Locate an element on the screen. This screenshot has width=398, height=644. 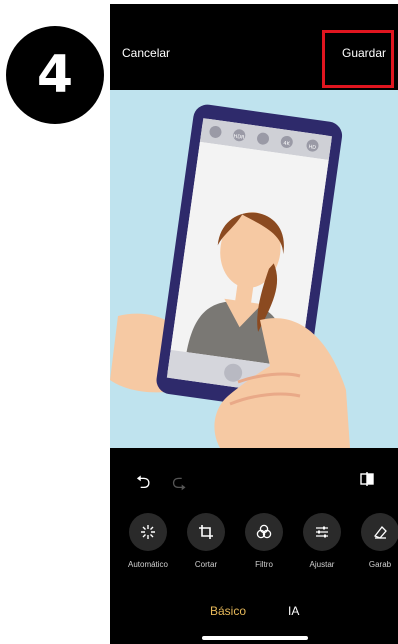
edit-controls-row: ⮌ ⮎ is located at coordinates (254, 479).